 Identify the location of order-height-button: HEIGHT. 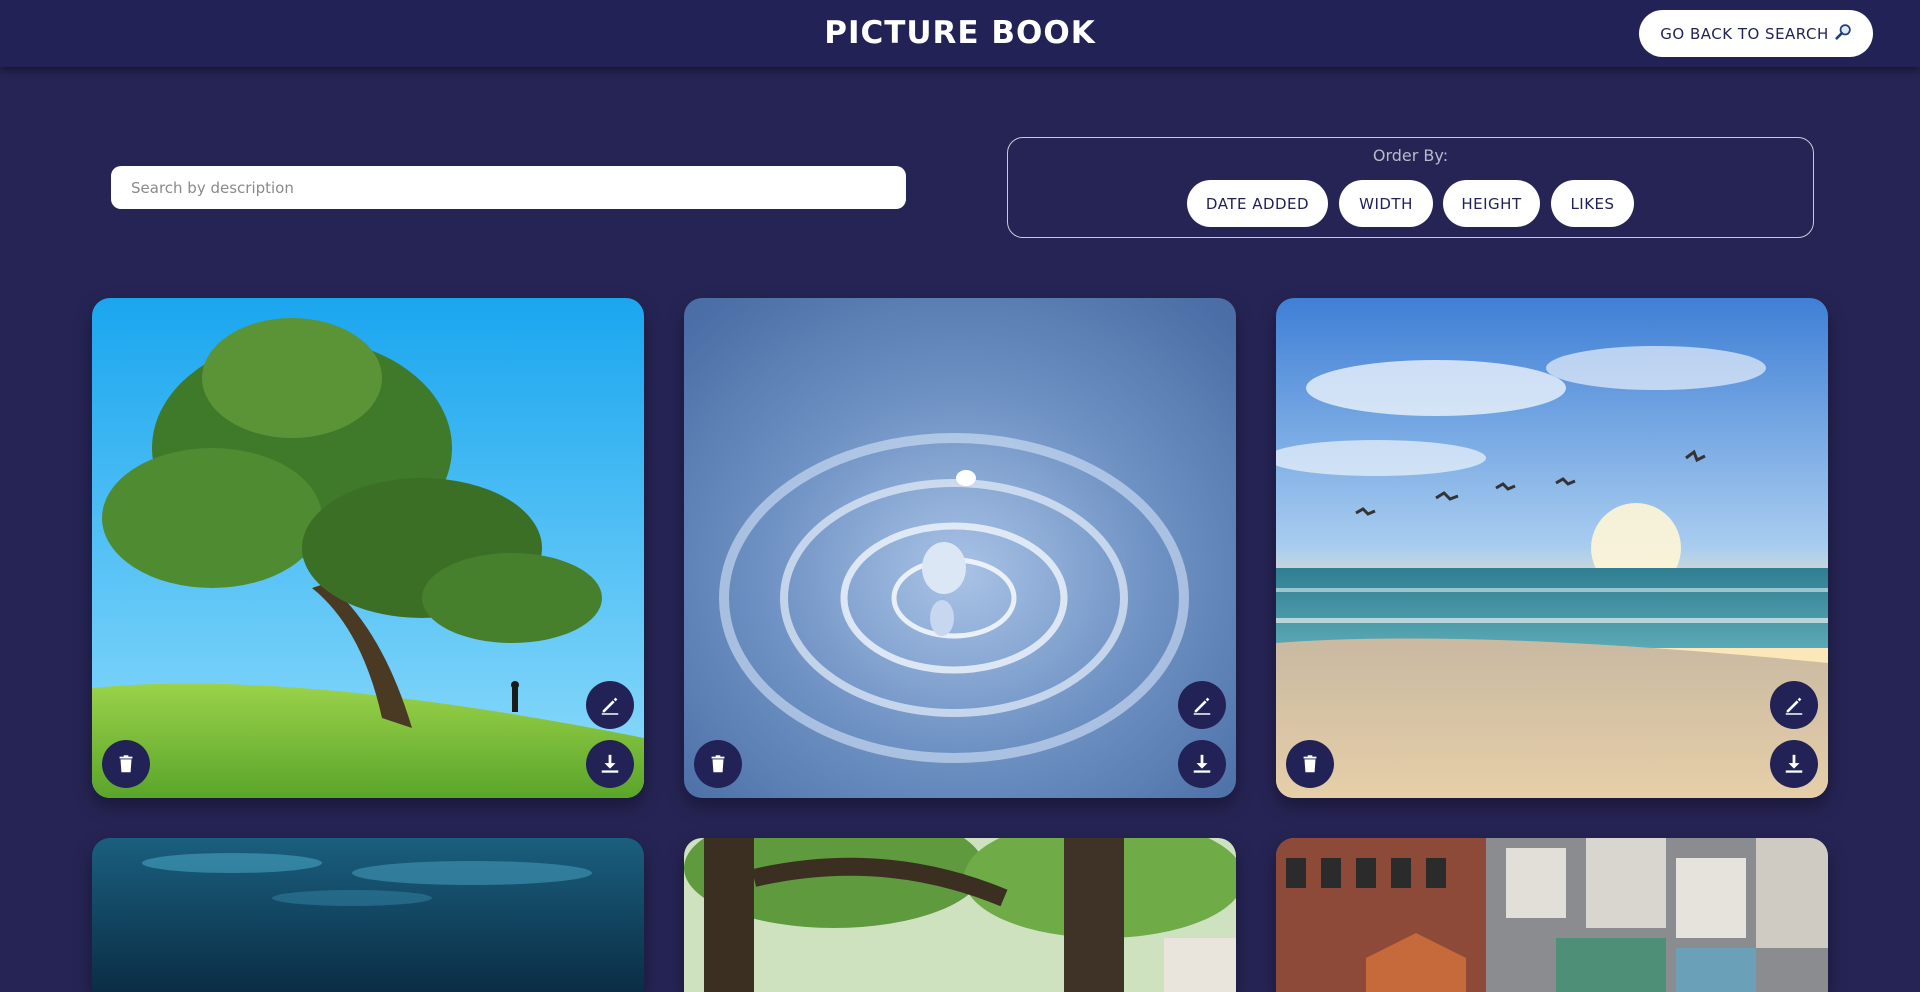
(1491, 203).